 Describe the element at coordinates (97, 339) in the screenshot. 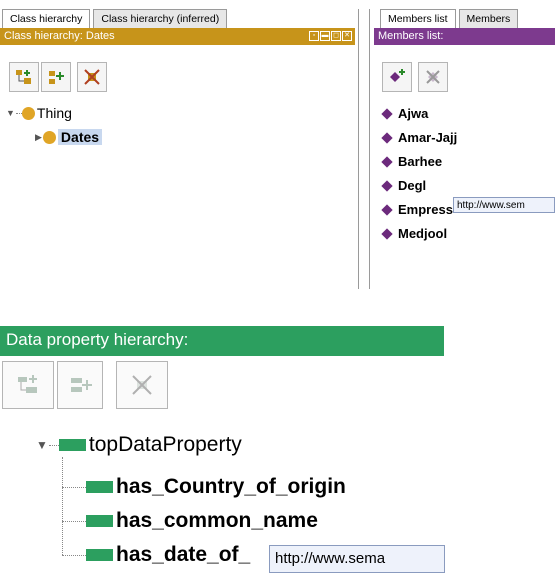

I see `data-property-title: Data property hierarchy:` at that location.